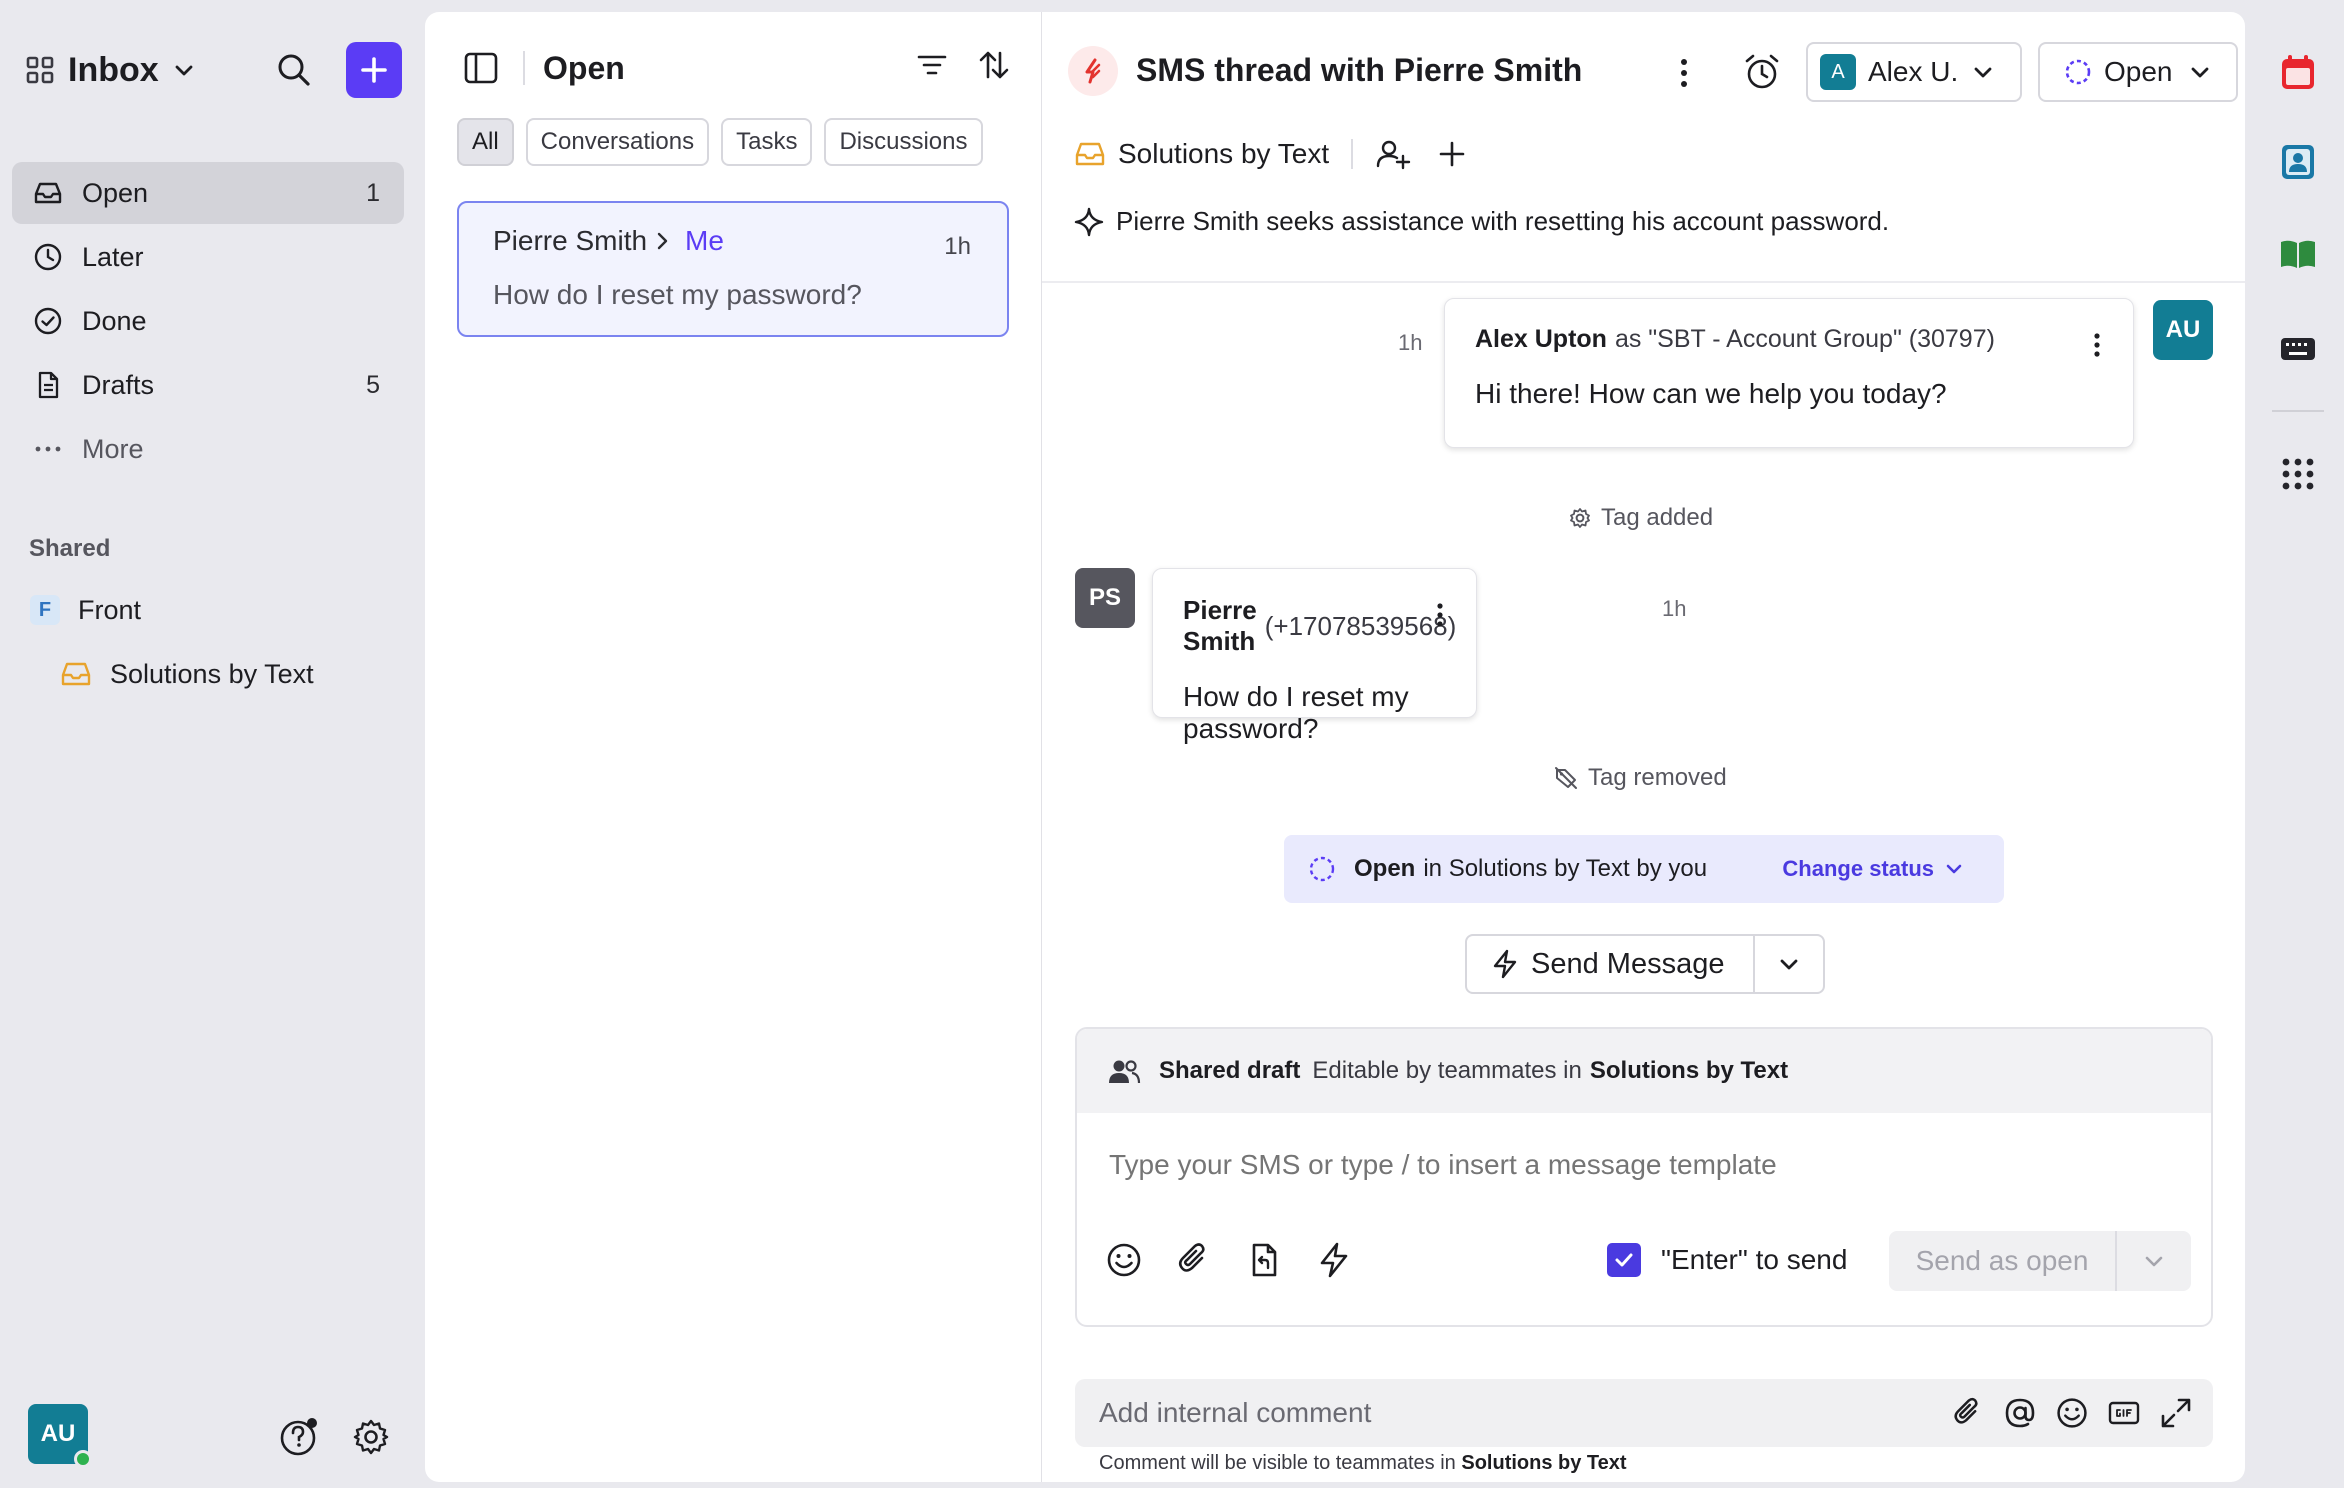  What do you see at coordinates (214, 70) in the screenshot?
I see `sidebar-header: Inbox` at bounding box center [214, 70].